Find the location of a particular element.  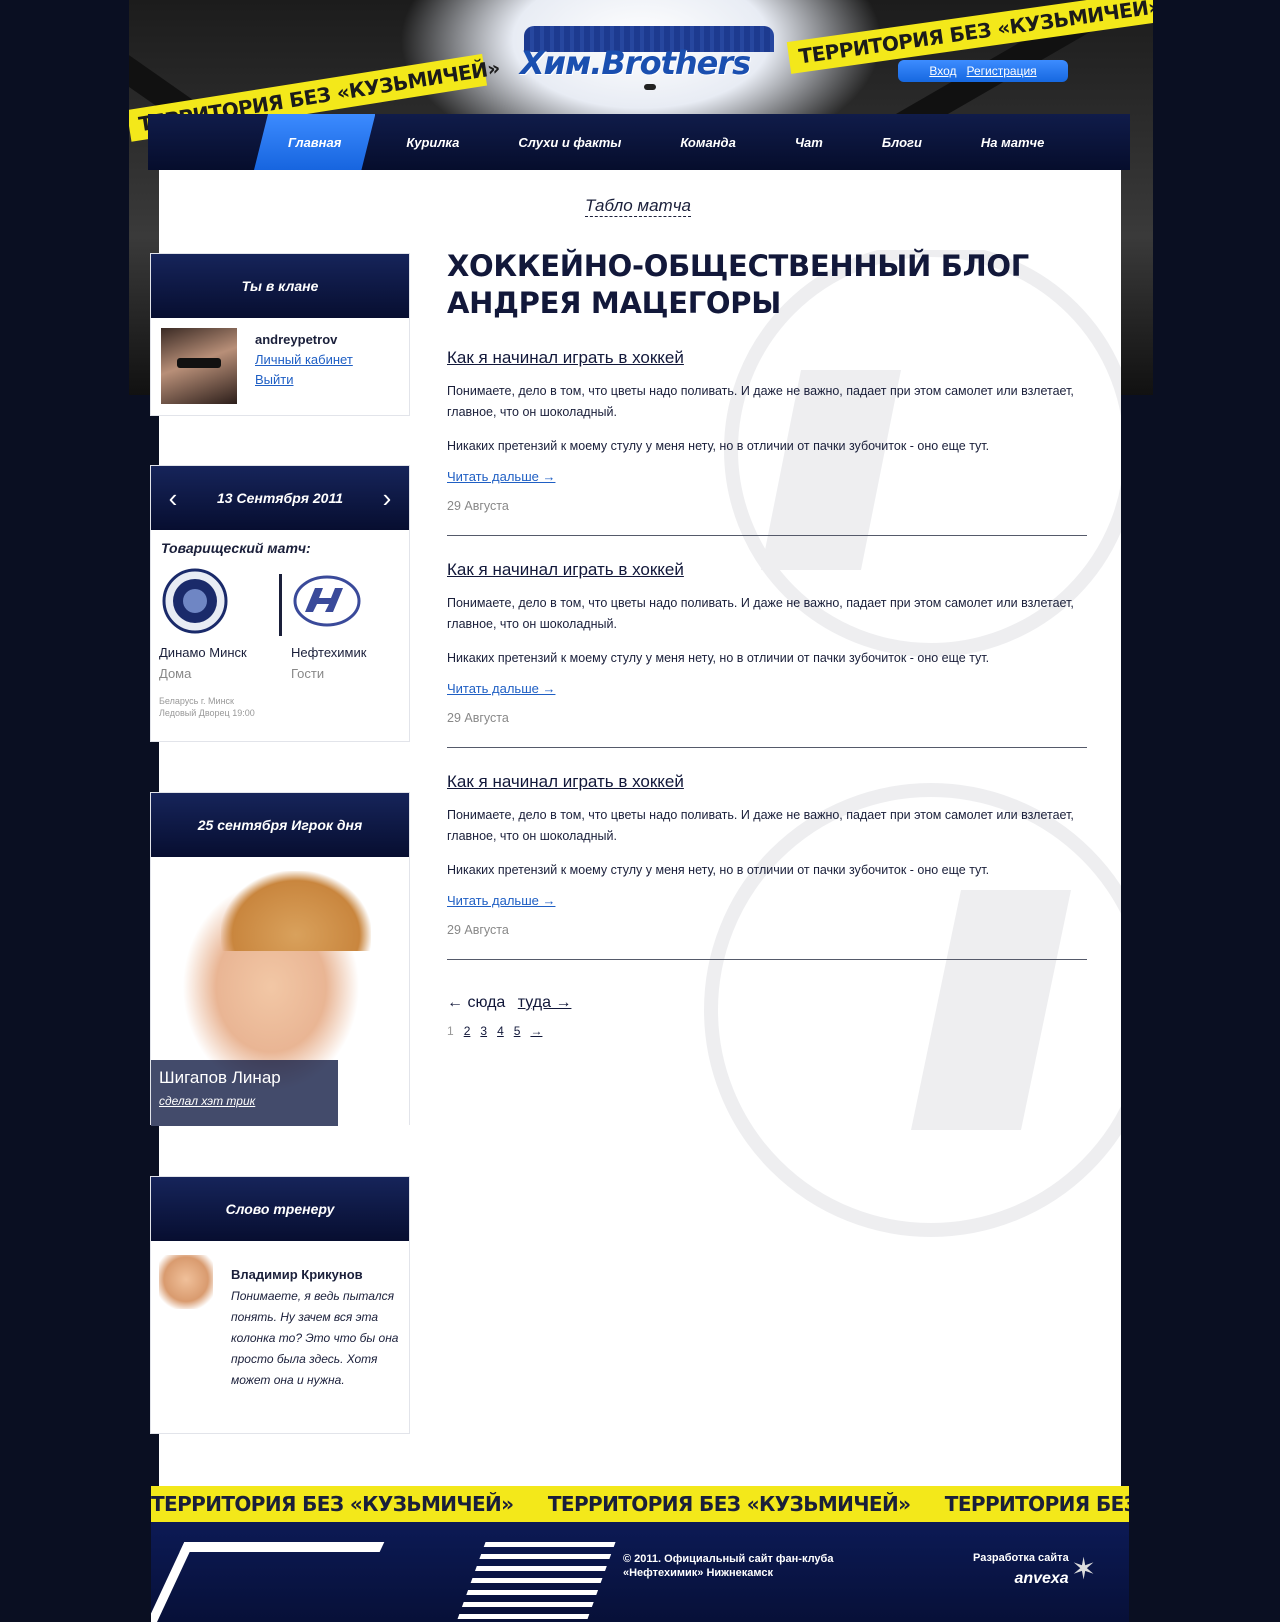

sunglasses-graphic is located at coordinates (199, 363).